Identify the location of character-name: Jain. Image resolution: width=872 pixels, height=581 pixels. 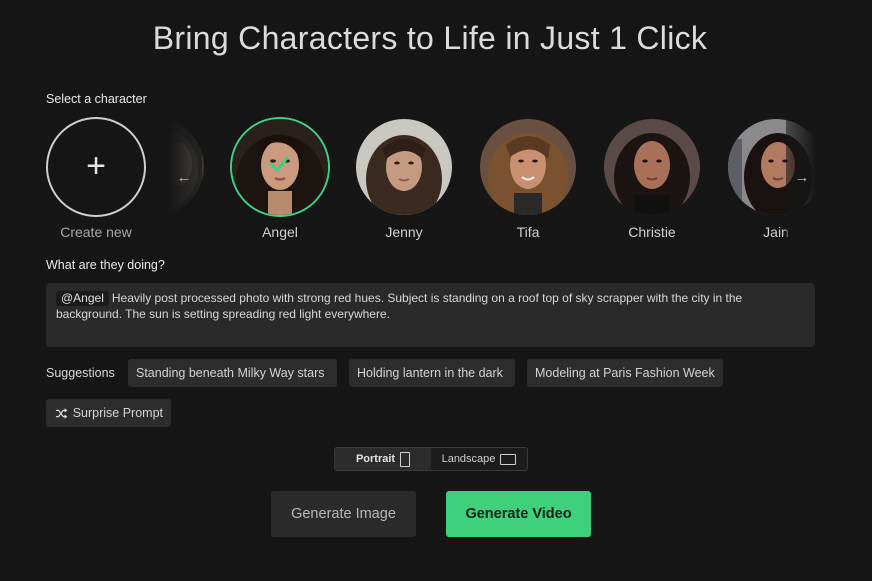
(776, 232).